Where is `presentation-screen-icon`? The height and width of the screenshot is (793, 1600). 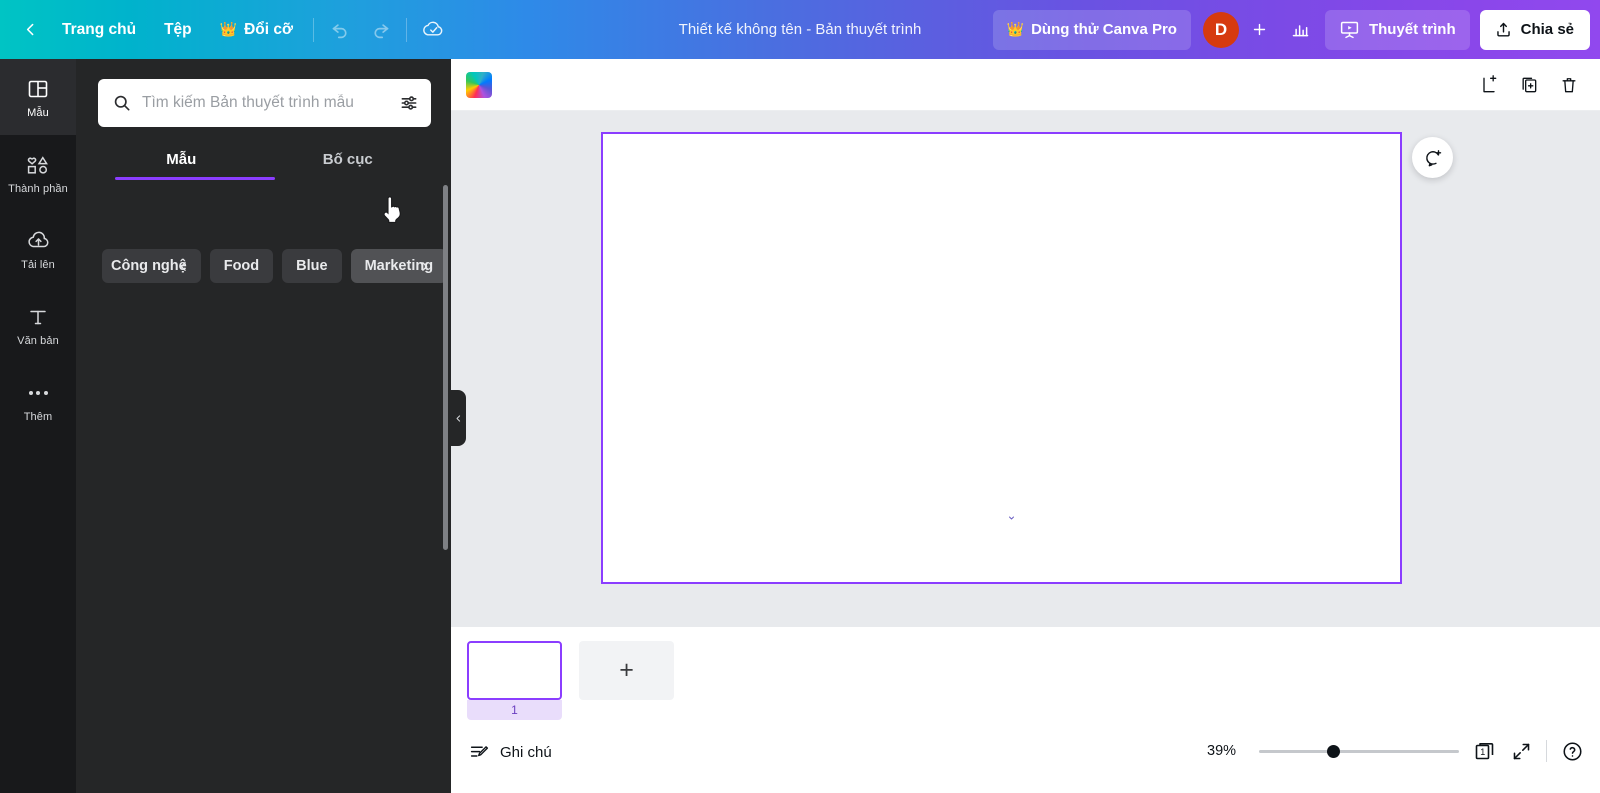
presentation-screen-icon is located at coordinates (1349, 30).